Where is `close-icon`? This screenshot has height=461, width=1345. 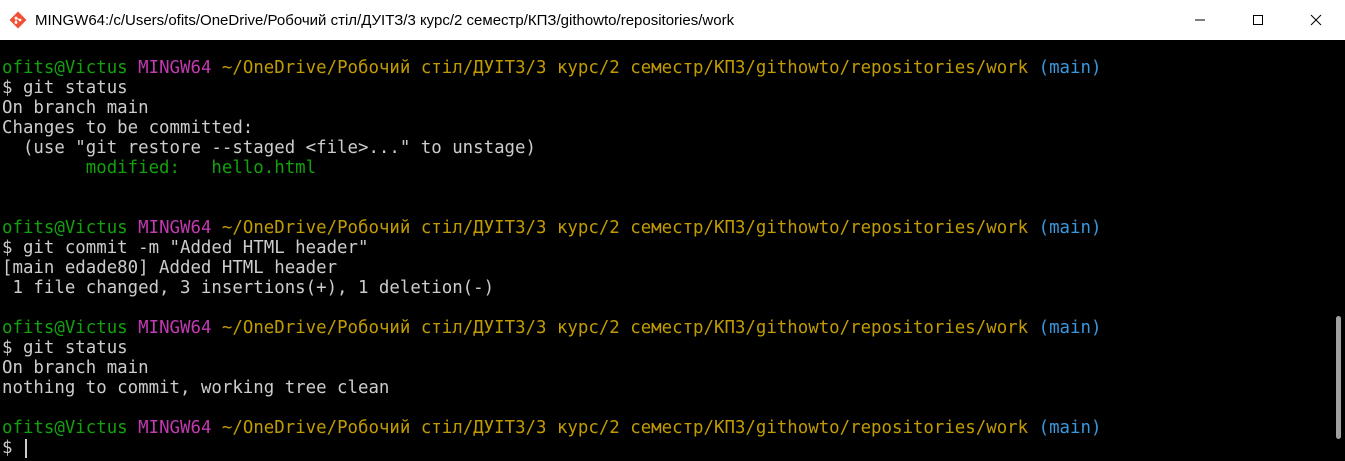
close-icon is located at coordinates (1316, 20).